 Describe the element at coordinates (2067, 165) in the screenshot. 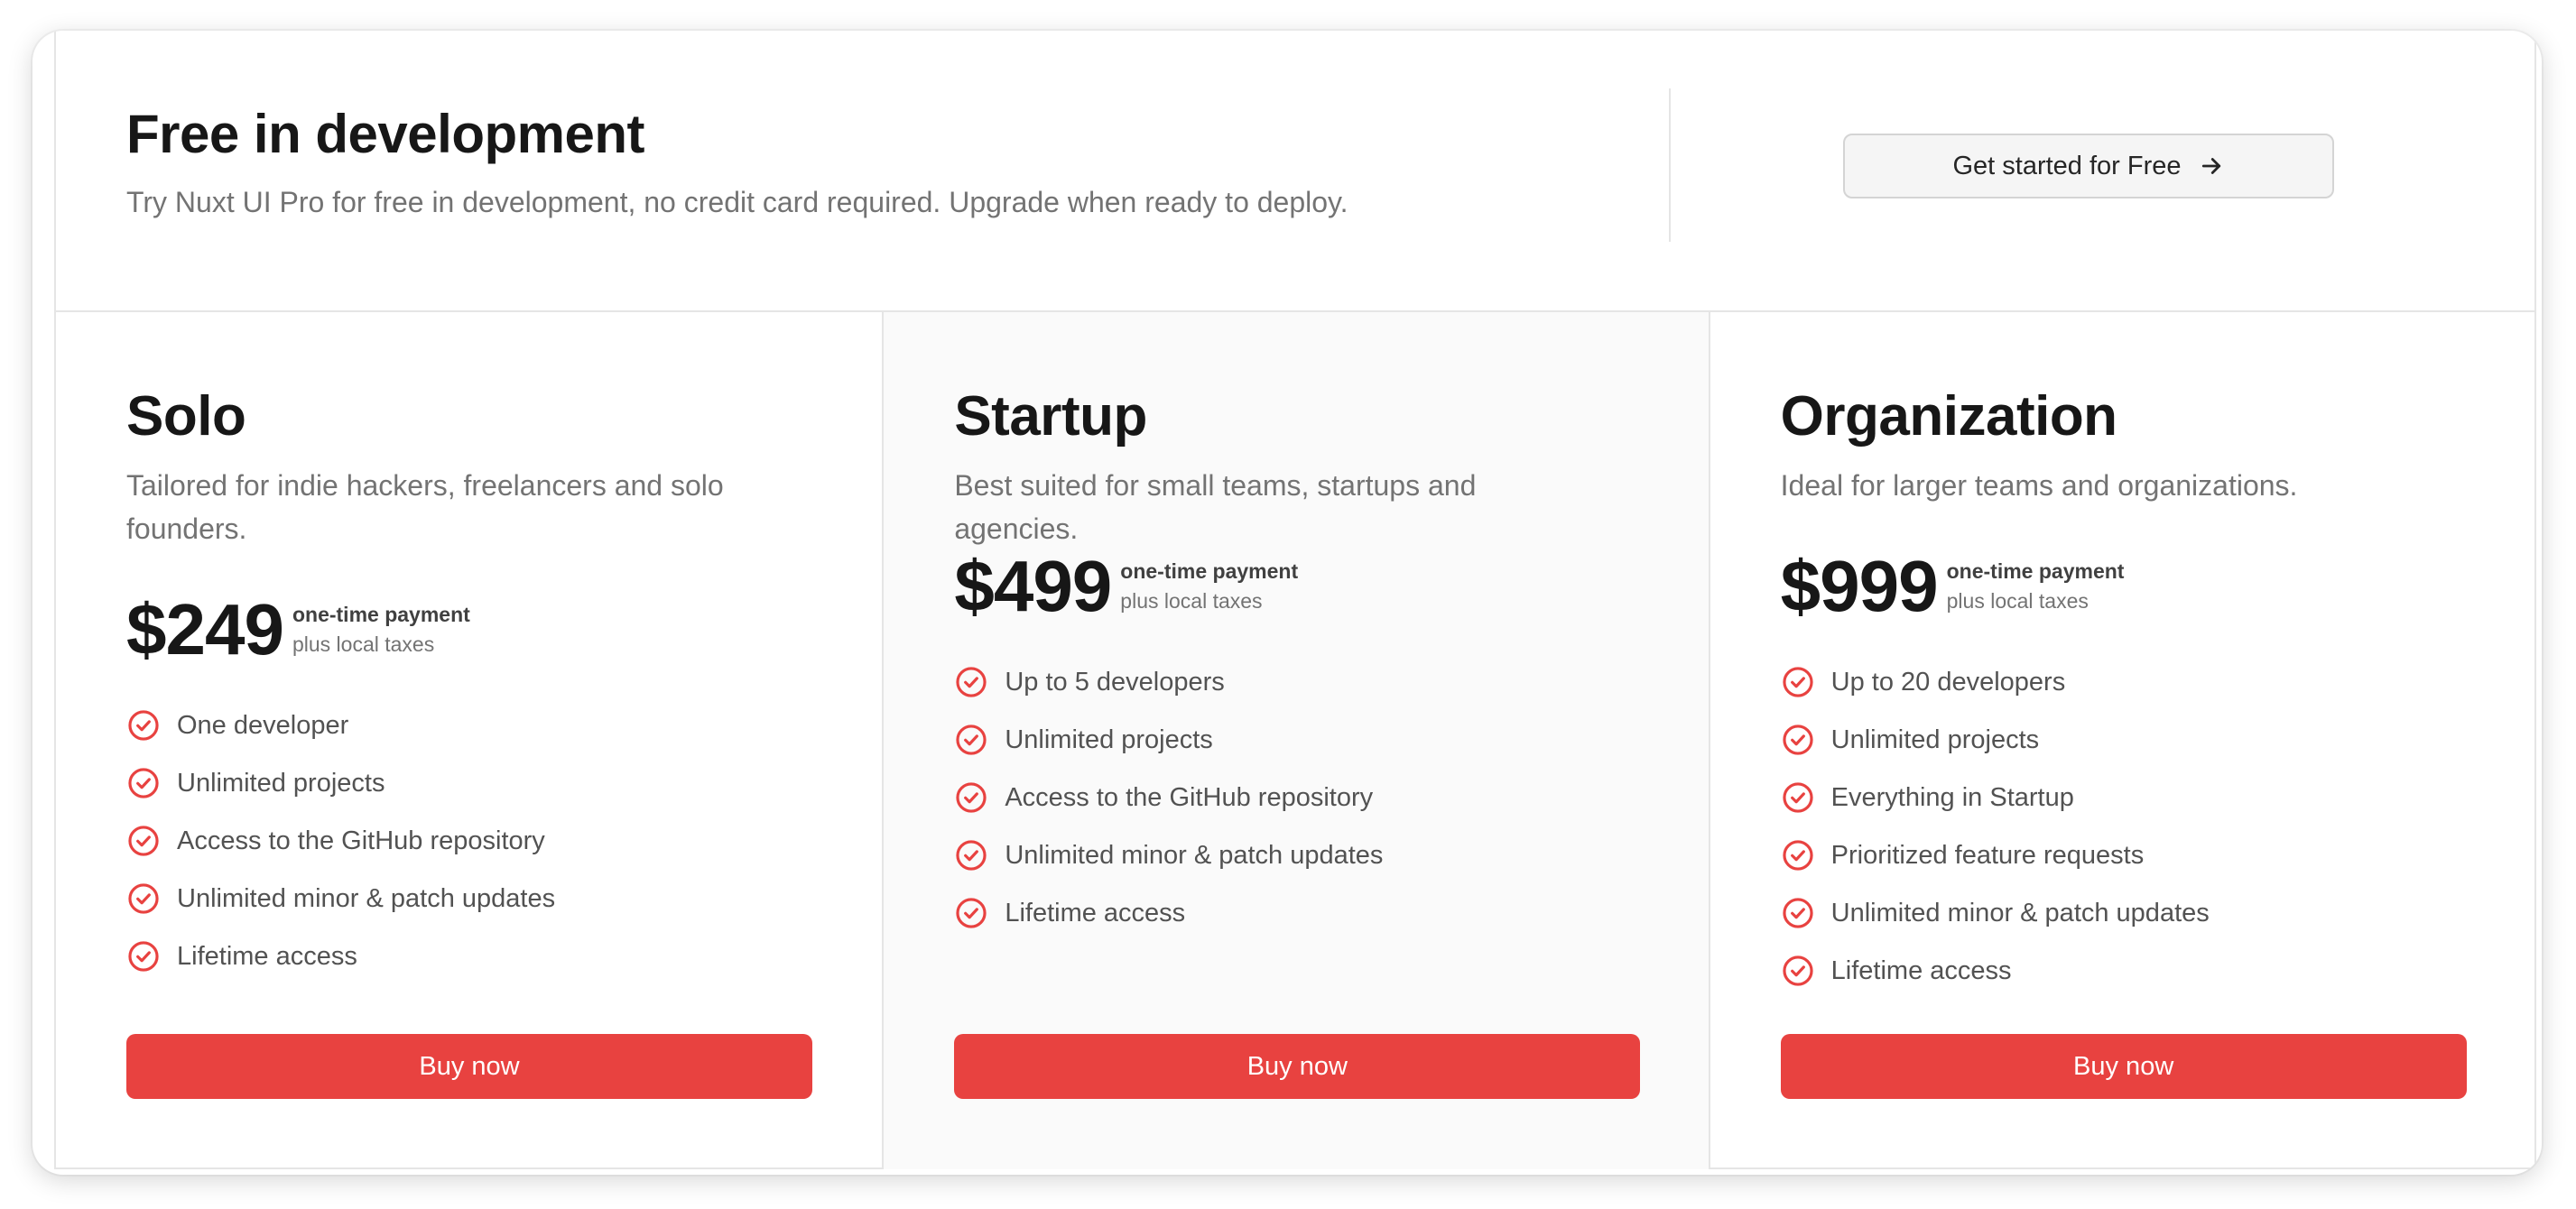

I see `get-started-label: Get started for Free` at that location.